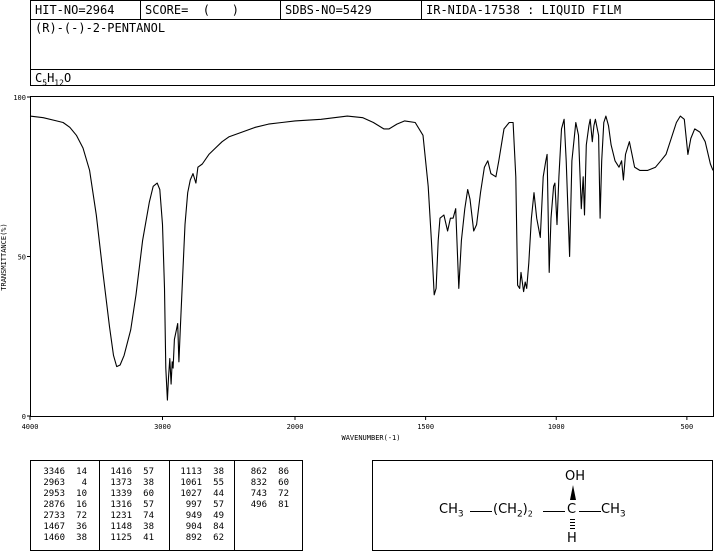  I want to click on peak-row: 1416 57, so click(129, 472).